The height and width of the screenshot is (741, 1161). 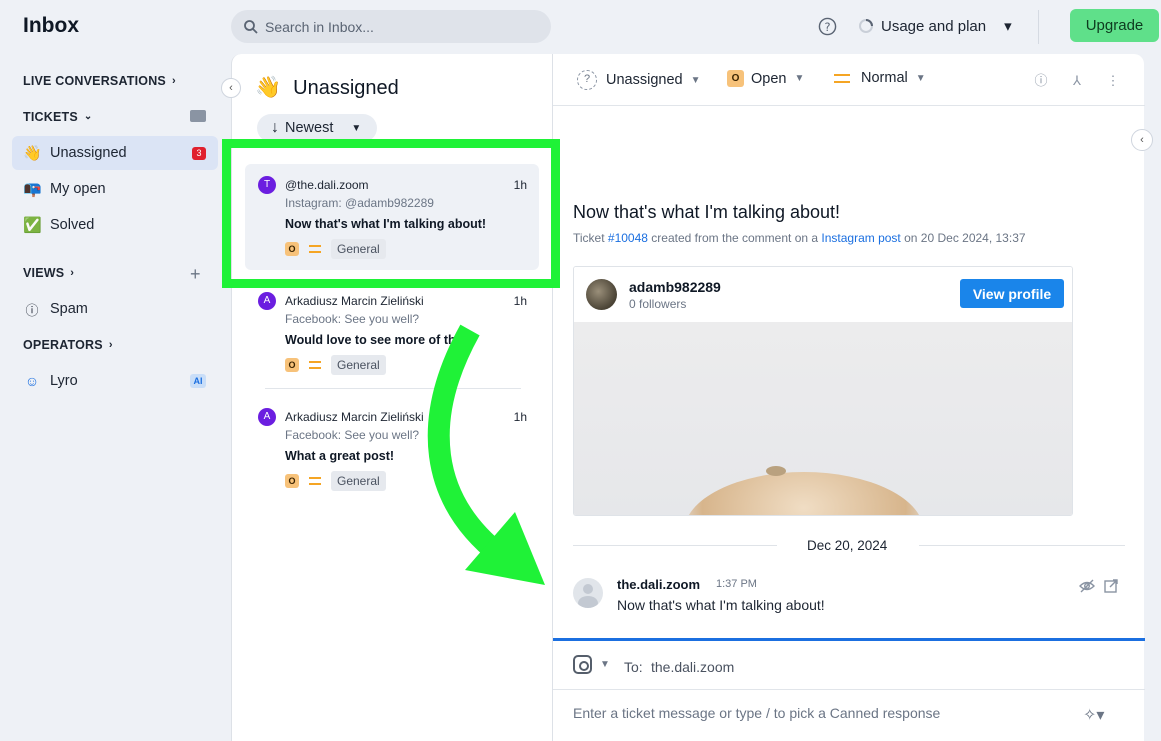 I want to click on search-icon, so click(x=251, y=26).